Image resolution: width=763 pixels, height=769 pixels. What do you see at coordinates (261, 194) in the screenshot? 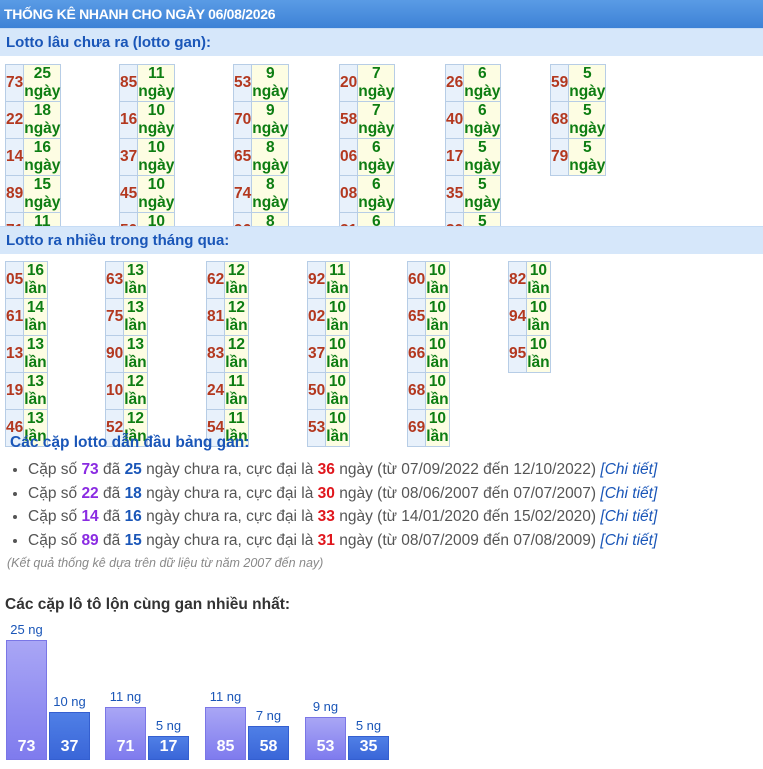
I see `gan-row: 74 8 ngày` at bounding box center [261, 194].